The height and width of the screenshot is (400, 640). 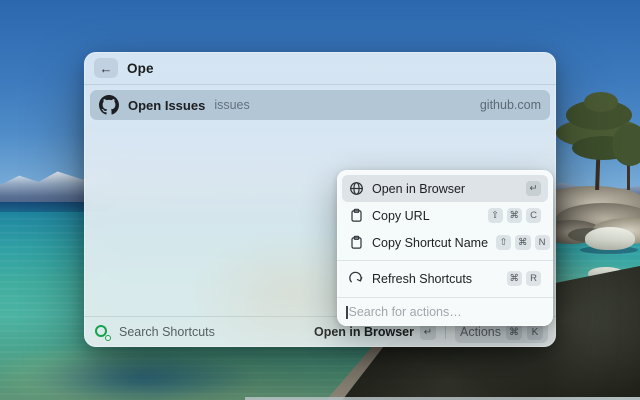 I want to click on text-cursor, so click(x=347, y=312).